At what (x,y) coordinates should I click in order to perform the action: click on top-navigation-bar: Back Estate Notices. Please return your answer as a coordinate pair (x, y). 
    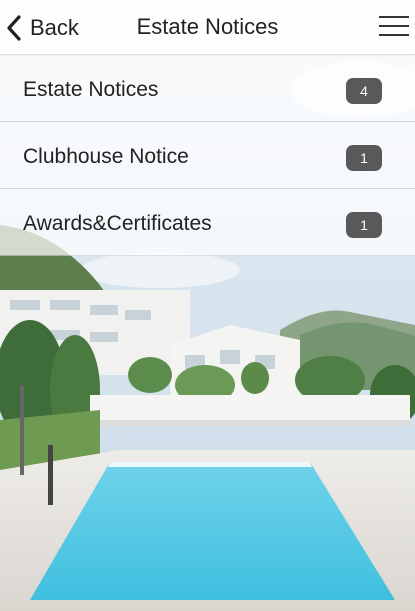
    Looking at the image, I should click on (207, 27).